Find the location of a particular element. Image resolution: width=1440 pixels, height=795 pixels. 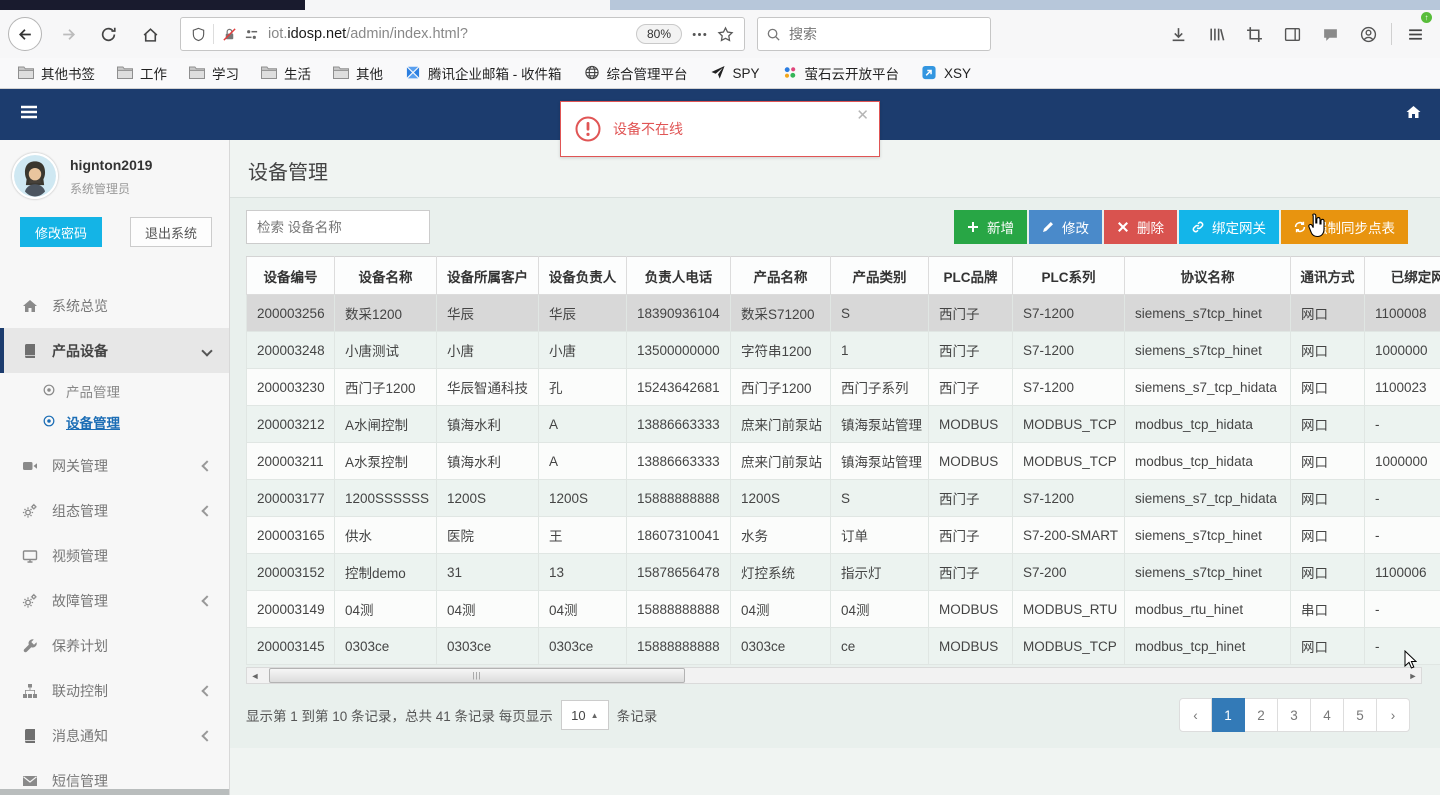

reload-button is located at coordinates (108, 34).